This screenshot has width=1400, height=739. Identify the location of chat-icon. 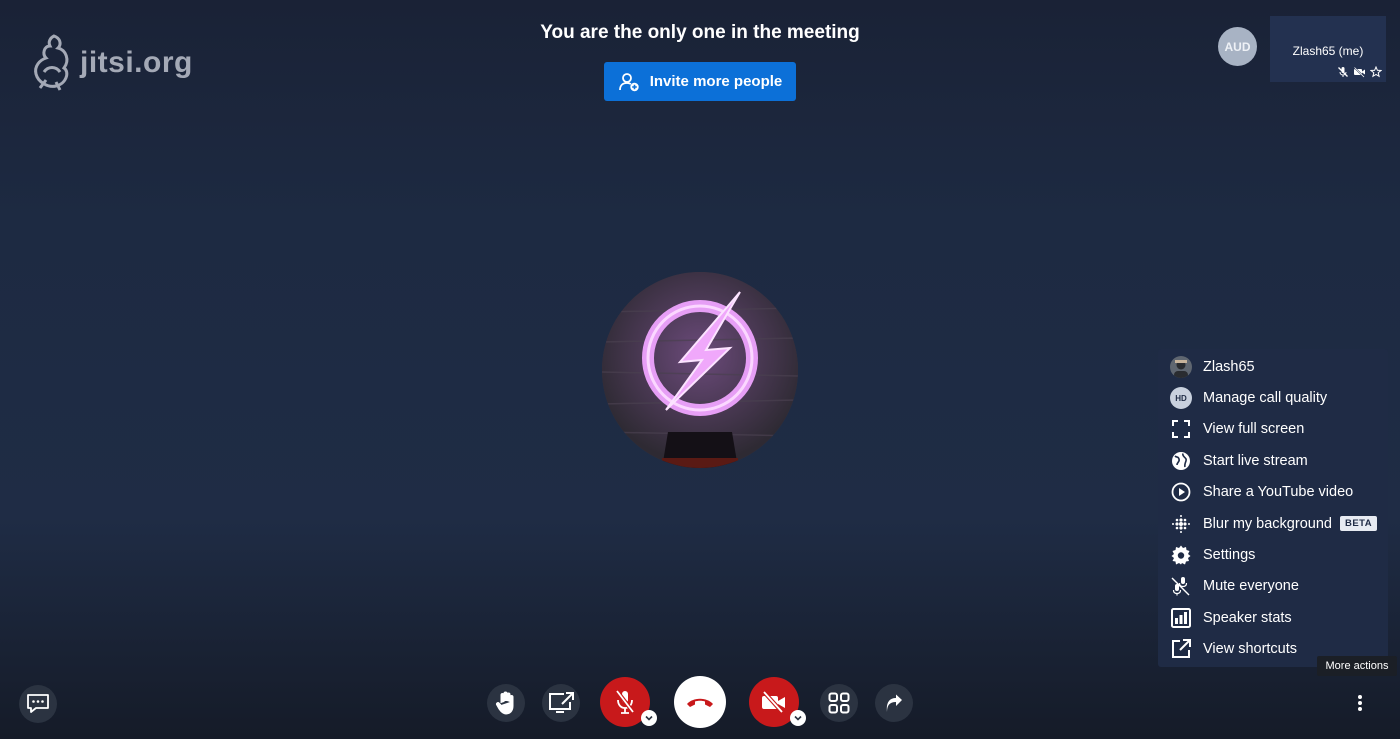
(38, 703).